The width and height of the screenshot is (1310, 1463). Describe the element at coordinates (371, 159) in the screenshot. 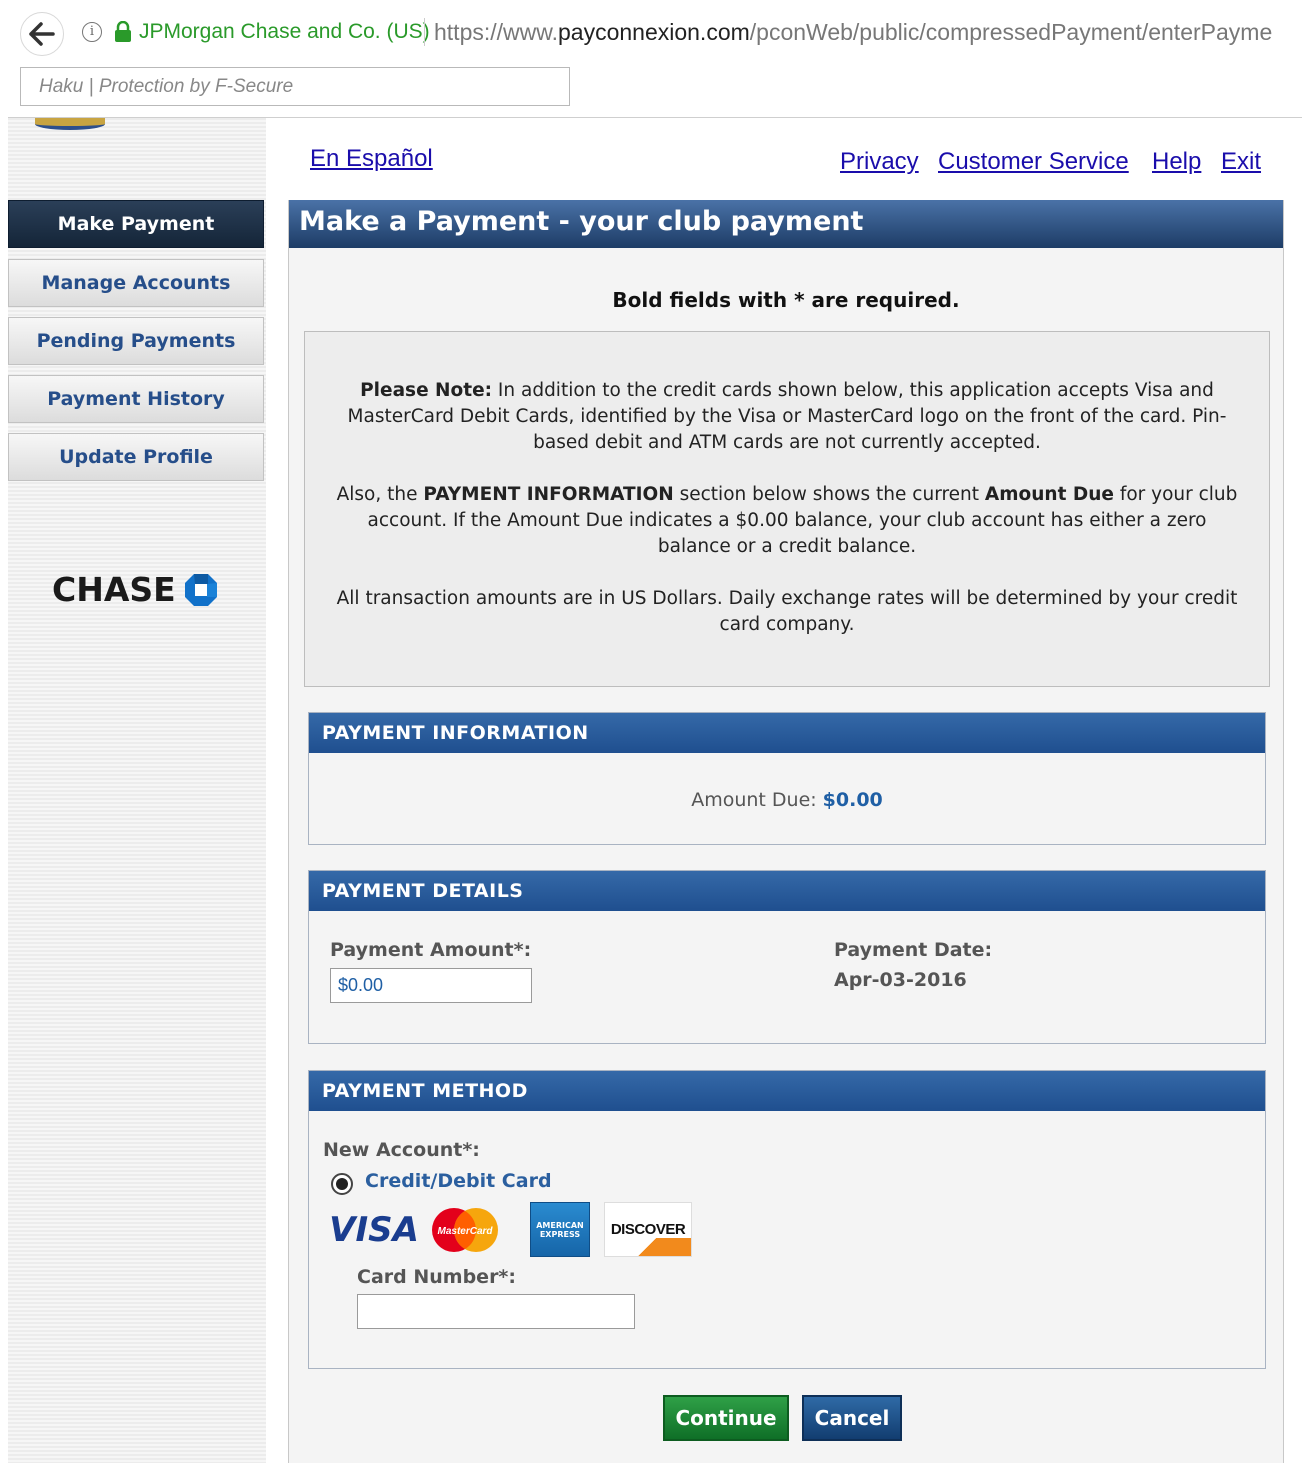

I see `link-en-espanol: En Español` at that location.